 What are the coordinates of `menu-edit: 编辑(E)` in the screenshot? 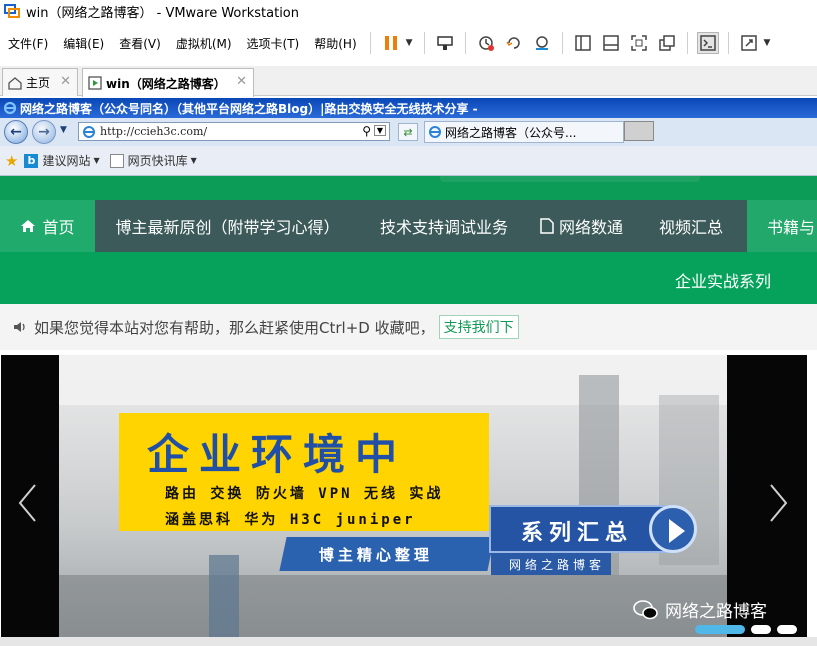 It's located at (83, 43).